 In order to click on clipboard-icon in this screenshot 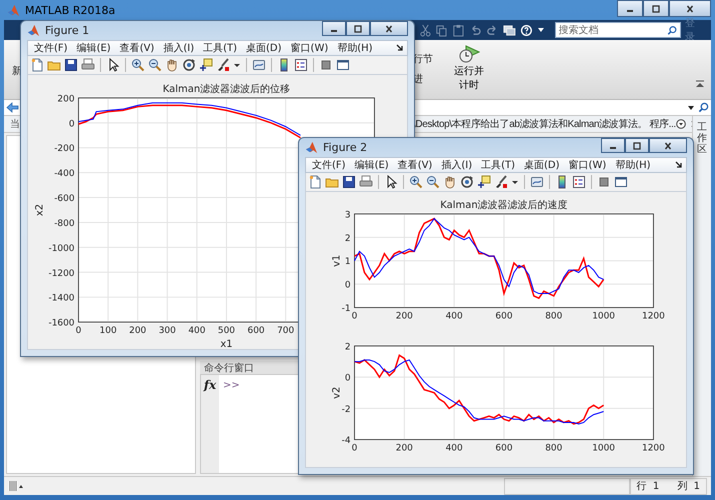, I will do `click(459, 30)`.